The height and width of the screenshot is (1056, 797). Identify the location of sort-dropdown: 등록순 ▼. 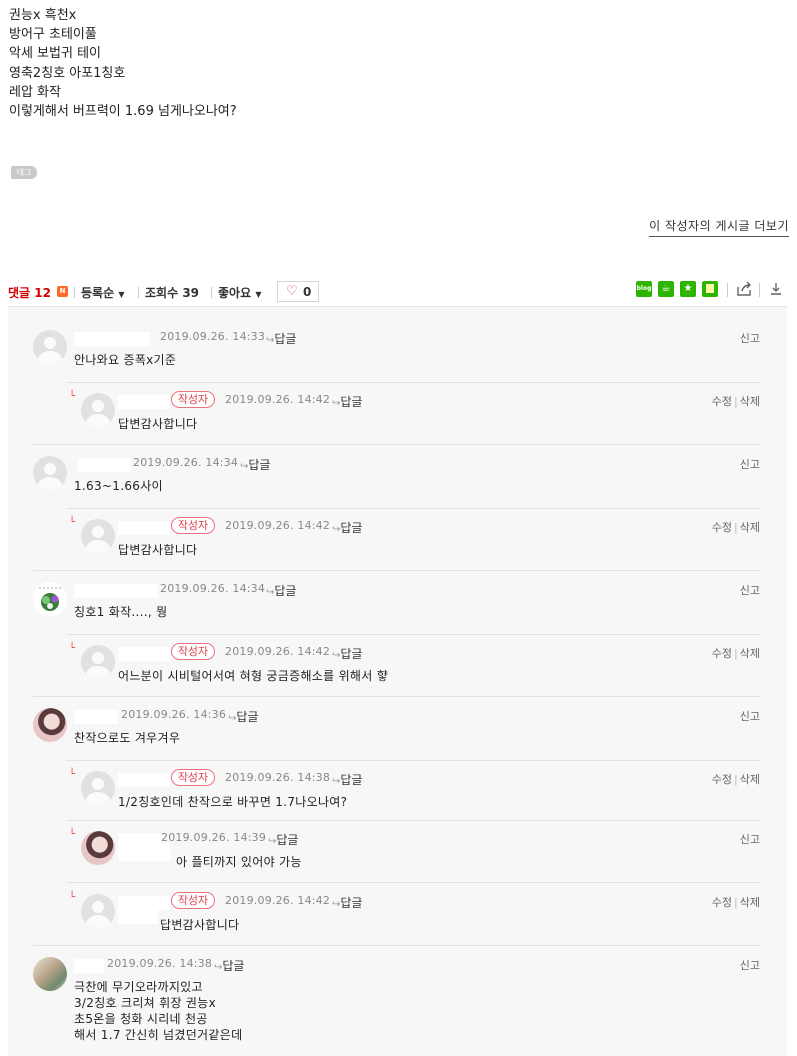
(102, 292).